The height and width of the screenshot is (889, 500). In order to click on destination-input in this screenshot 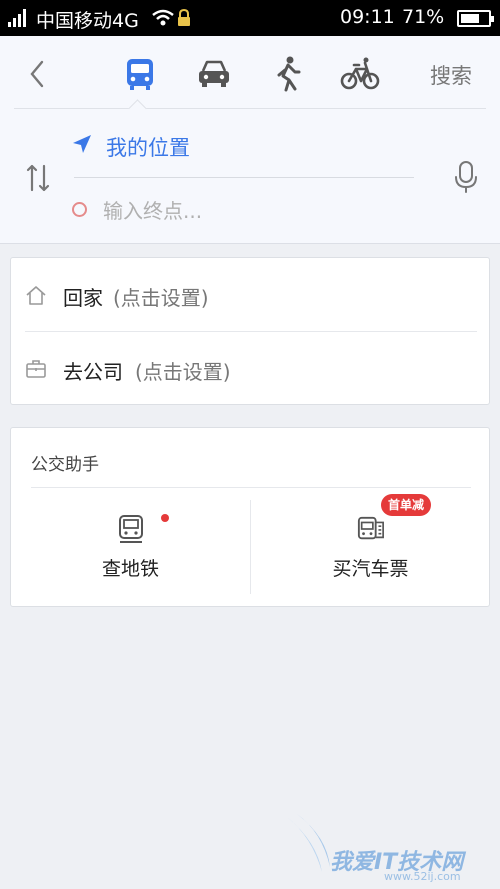, I will do `click(253, 211)`.